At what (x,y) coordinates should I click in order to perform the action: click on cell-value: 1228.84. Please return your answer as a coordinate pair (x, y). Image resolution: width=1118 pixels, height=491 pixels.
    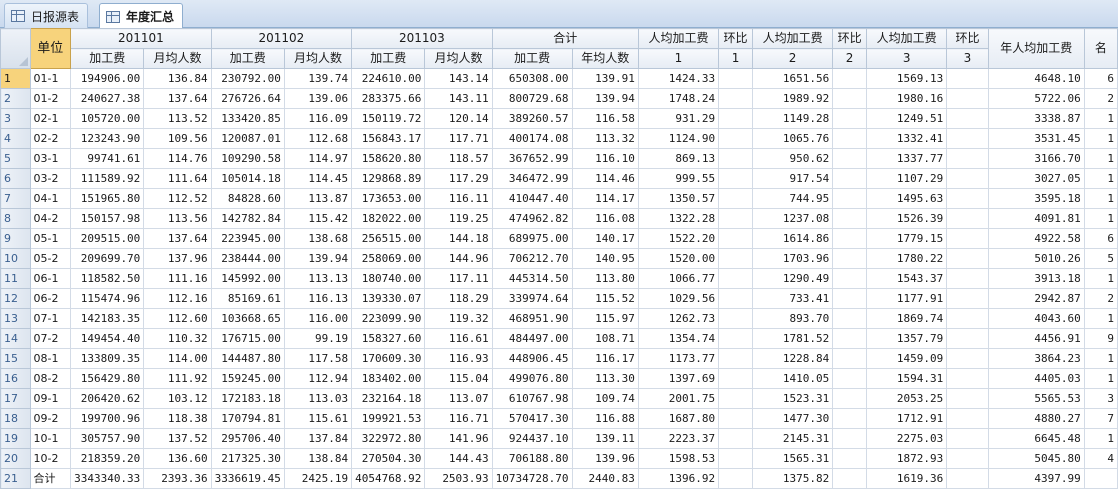
    Looking at the image, I should click on (792, 358).